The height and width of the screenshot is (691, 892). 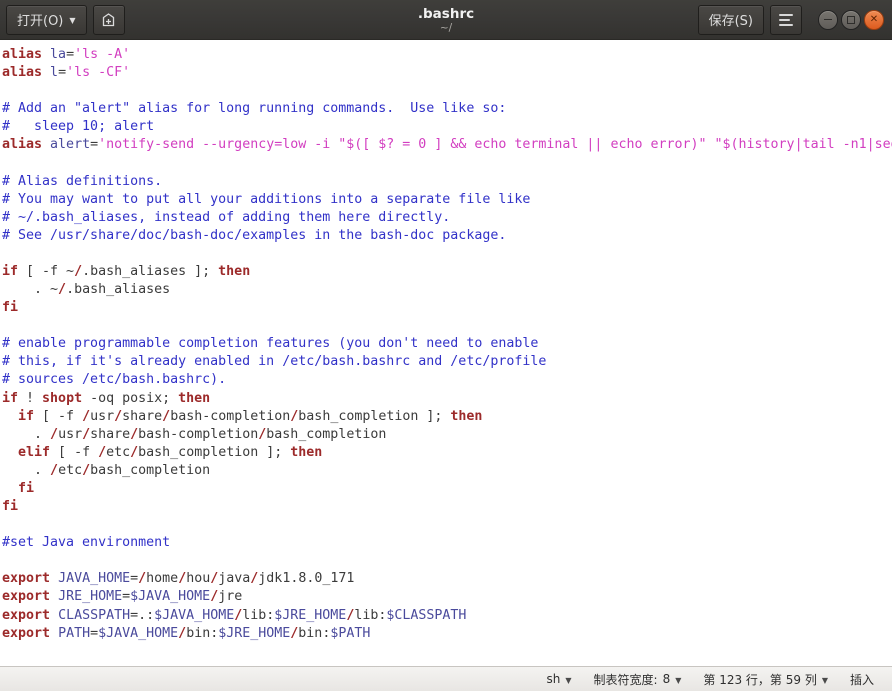 I want to click on language-selector: sh ▼, so click(x=559, y=679).